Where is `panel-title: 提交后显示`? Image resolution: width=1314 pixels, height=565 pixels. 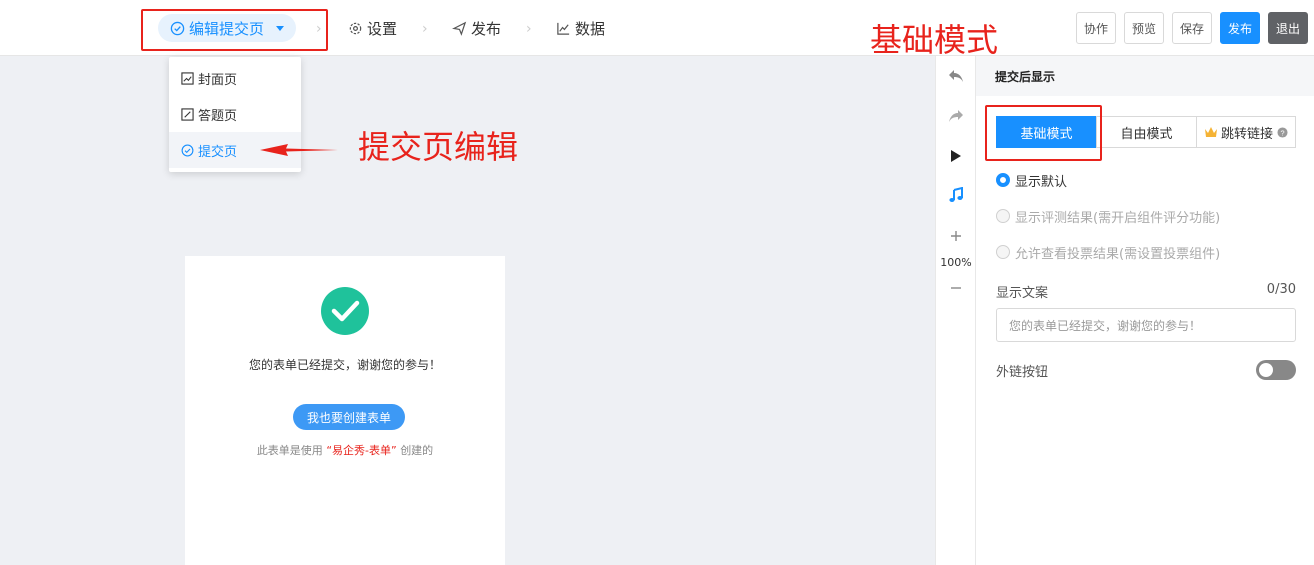
panel-title: 提交后显示 is located at coordinates (1145, 76).